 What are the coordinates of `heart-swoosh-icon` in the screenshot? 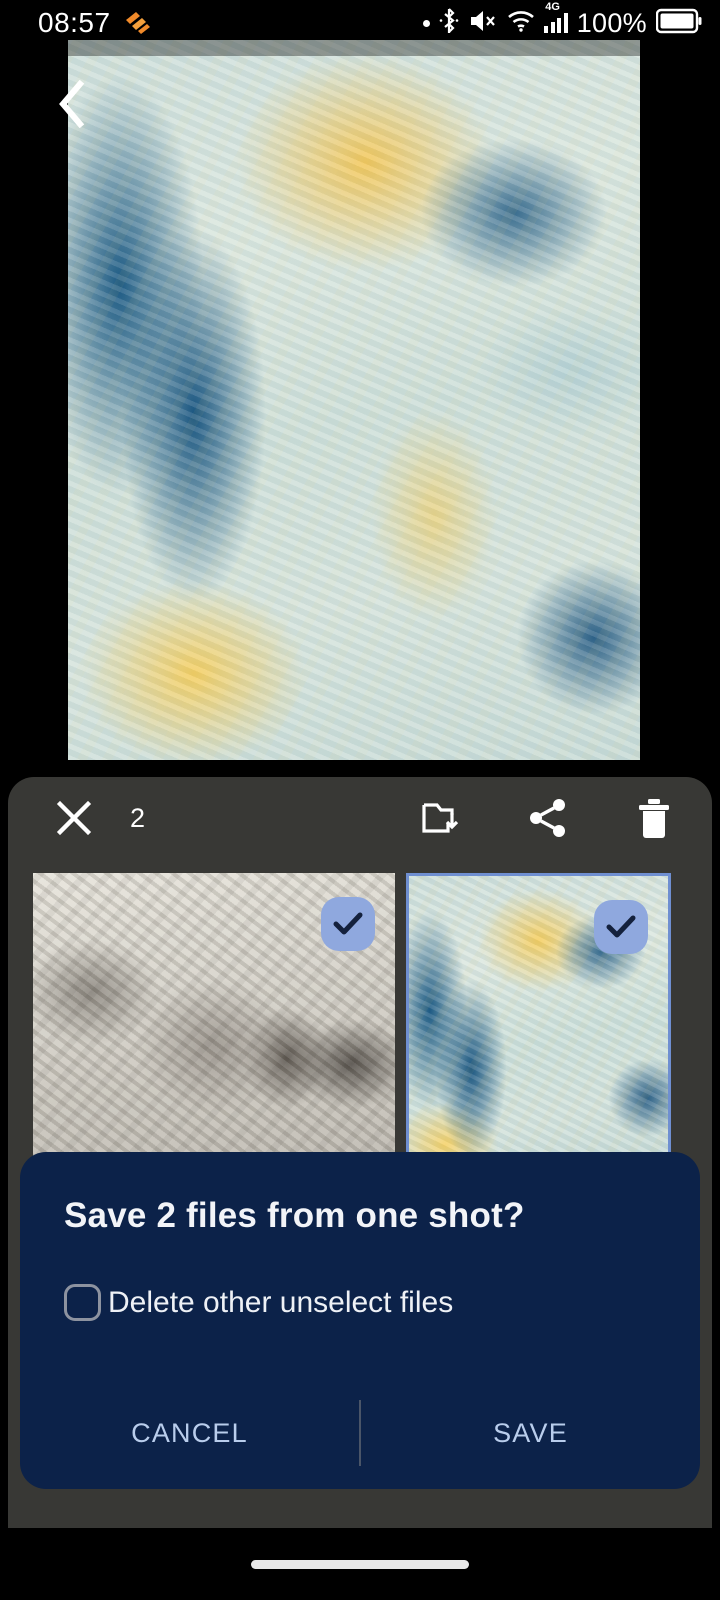 It's located at (138, 23).